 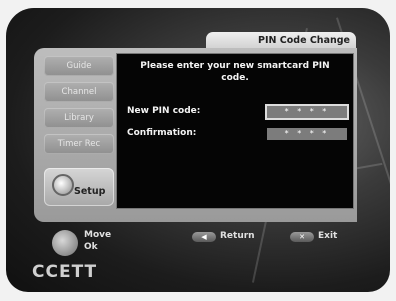 I want to click on menu-item-channel: Channel, so click(x=79, y=92).